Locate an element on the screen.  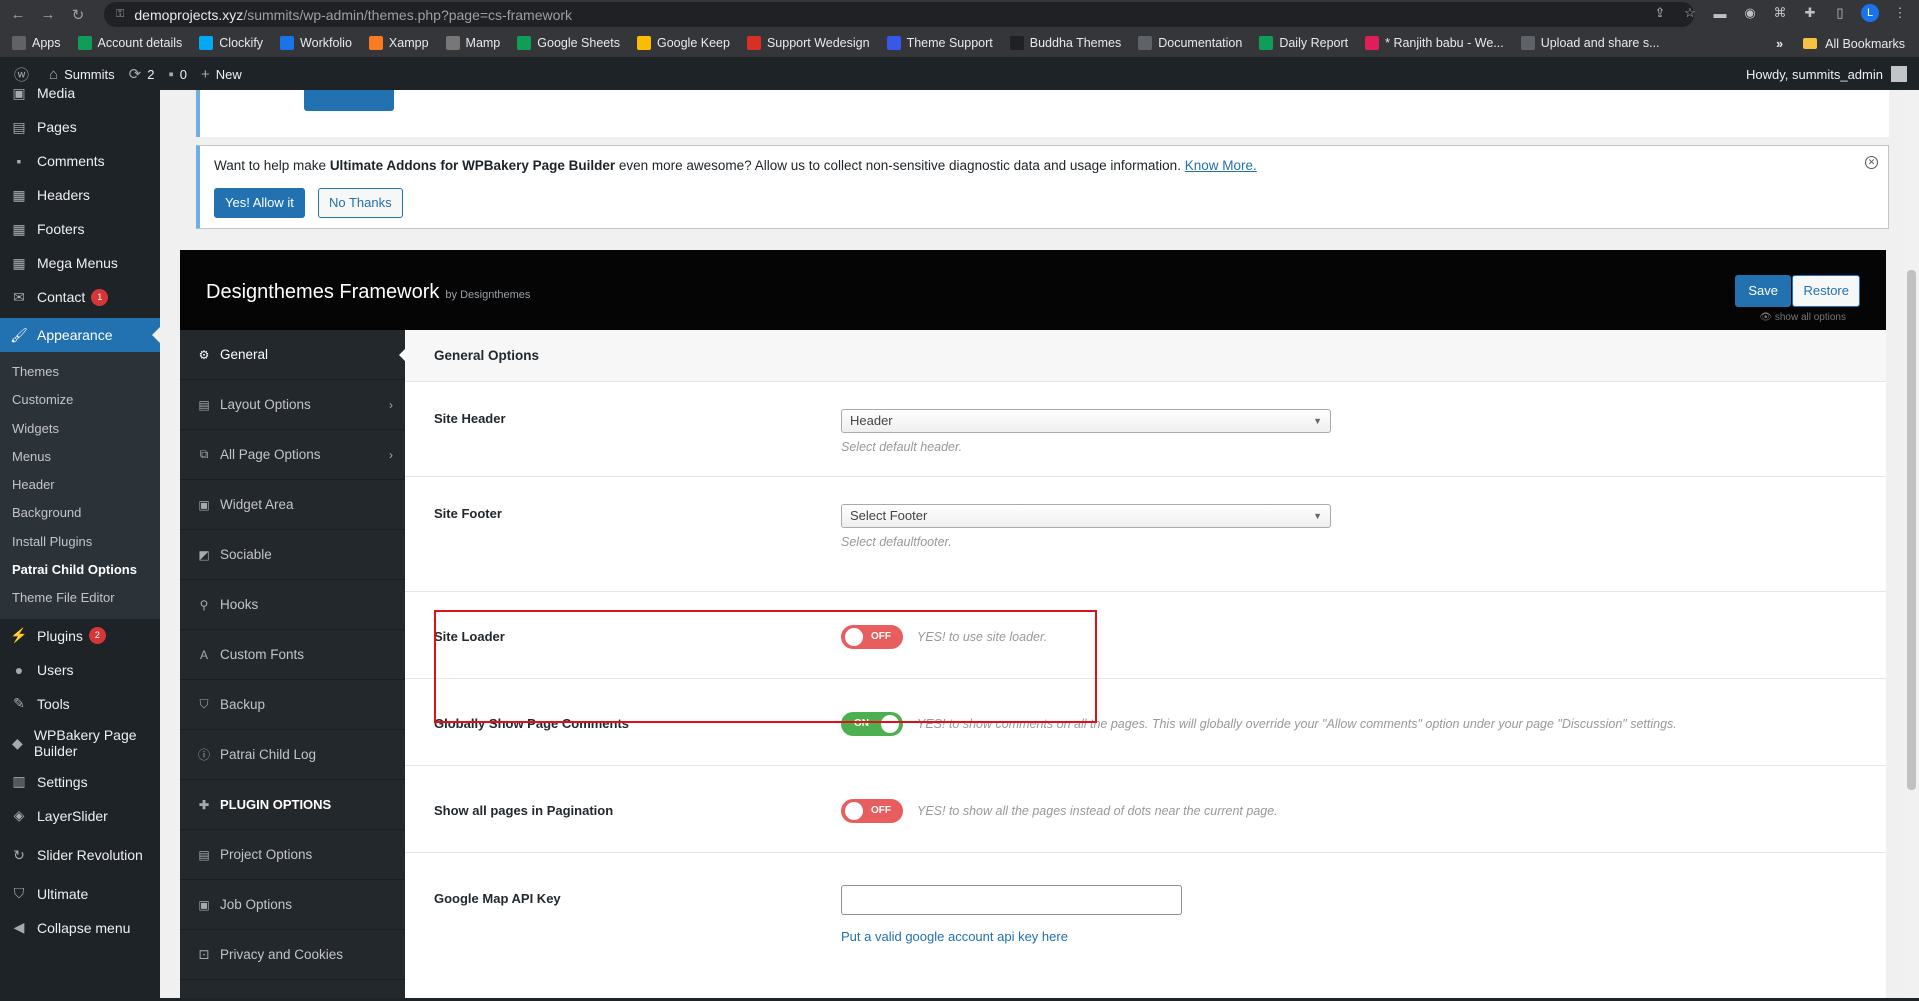
fw-nav-widget-area: ▣ Widget Area is located at coordinates (292, 505).